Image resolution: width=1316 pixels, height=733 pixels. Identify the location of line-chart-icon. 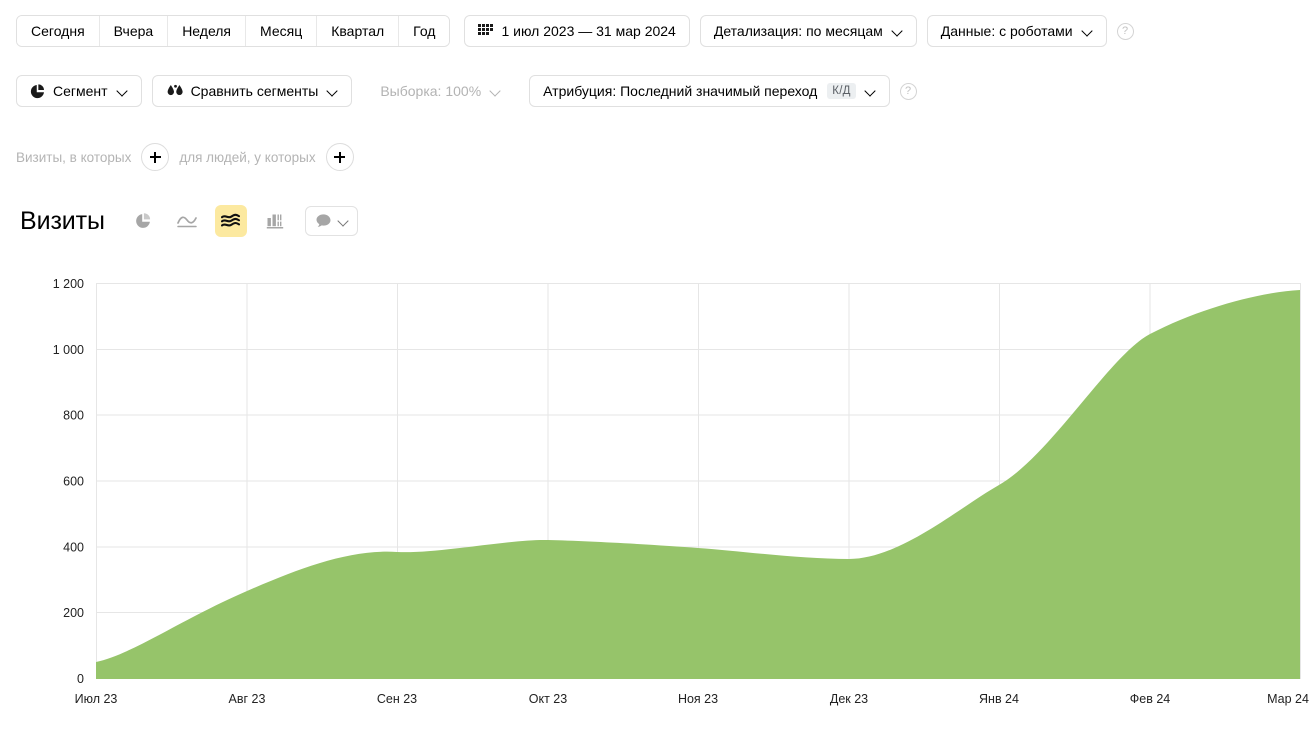
(187, 222).